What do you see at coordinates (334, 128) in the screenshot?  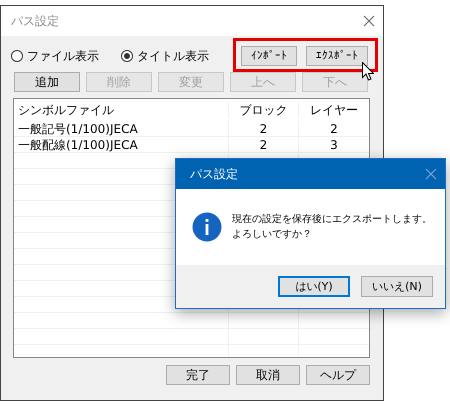 I see `table-cell-text: 2` at bounding box center [334, 128].